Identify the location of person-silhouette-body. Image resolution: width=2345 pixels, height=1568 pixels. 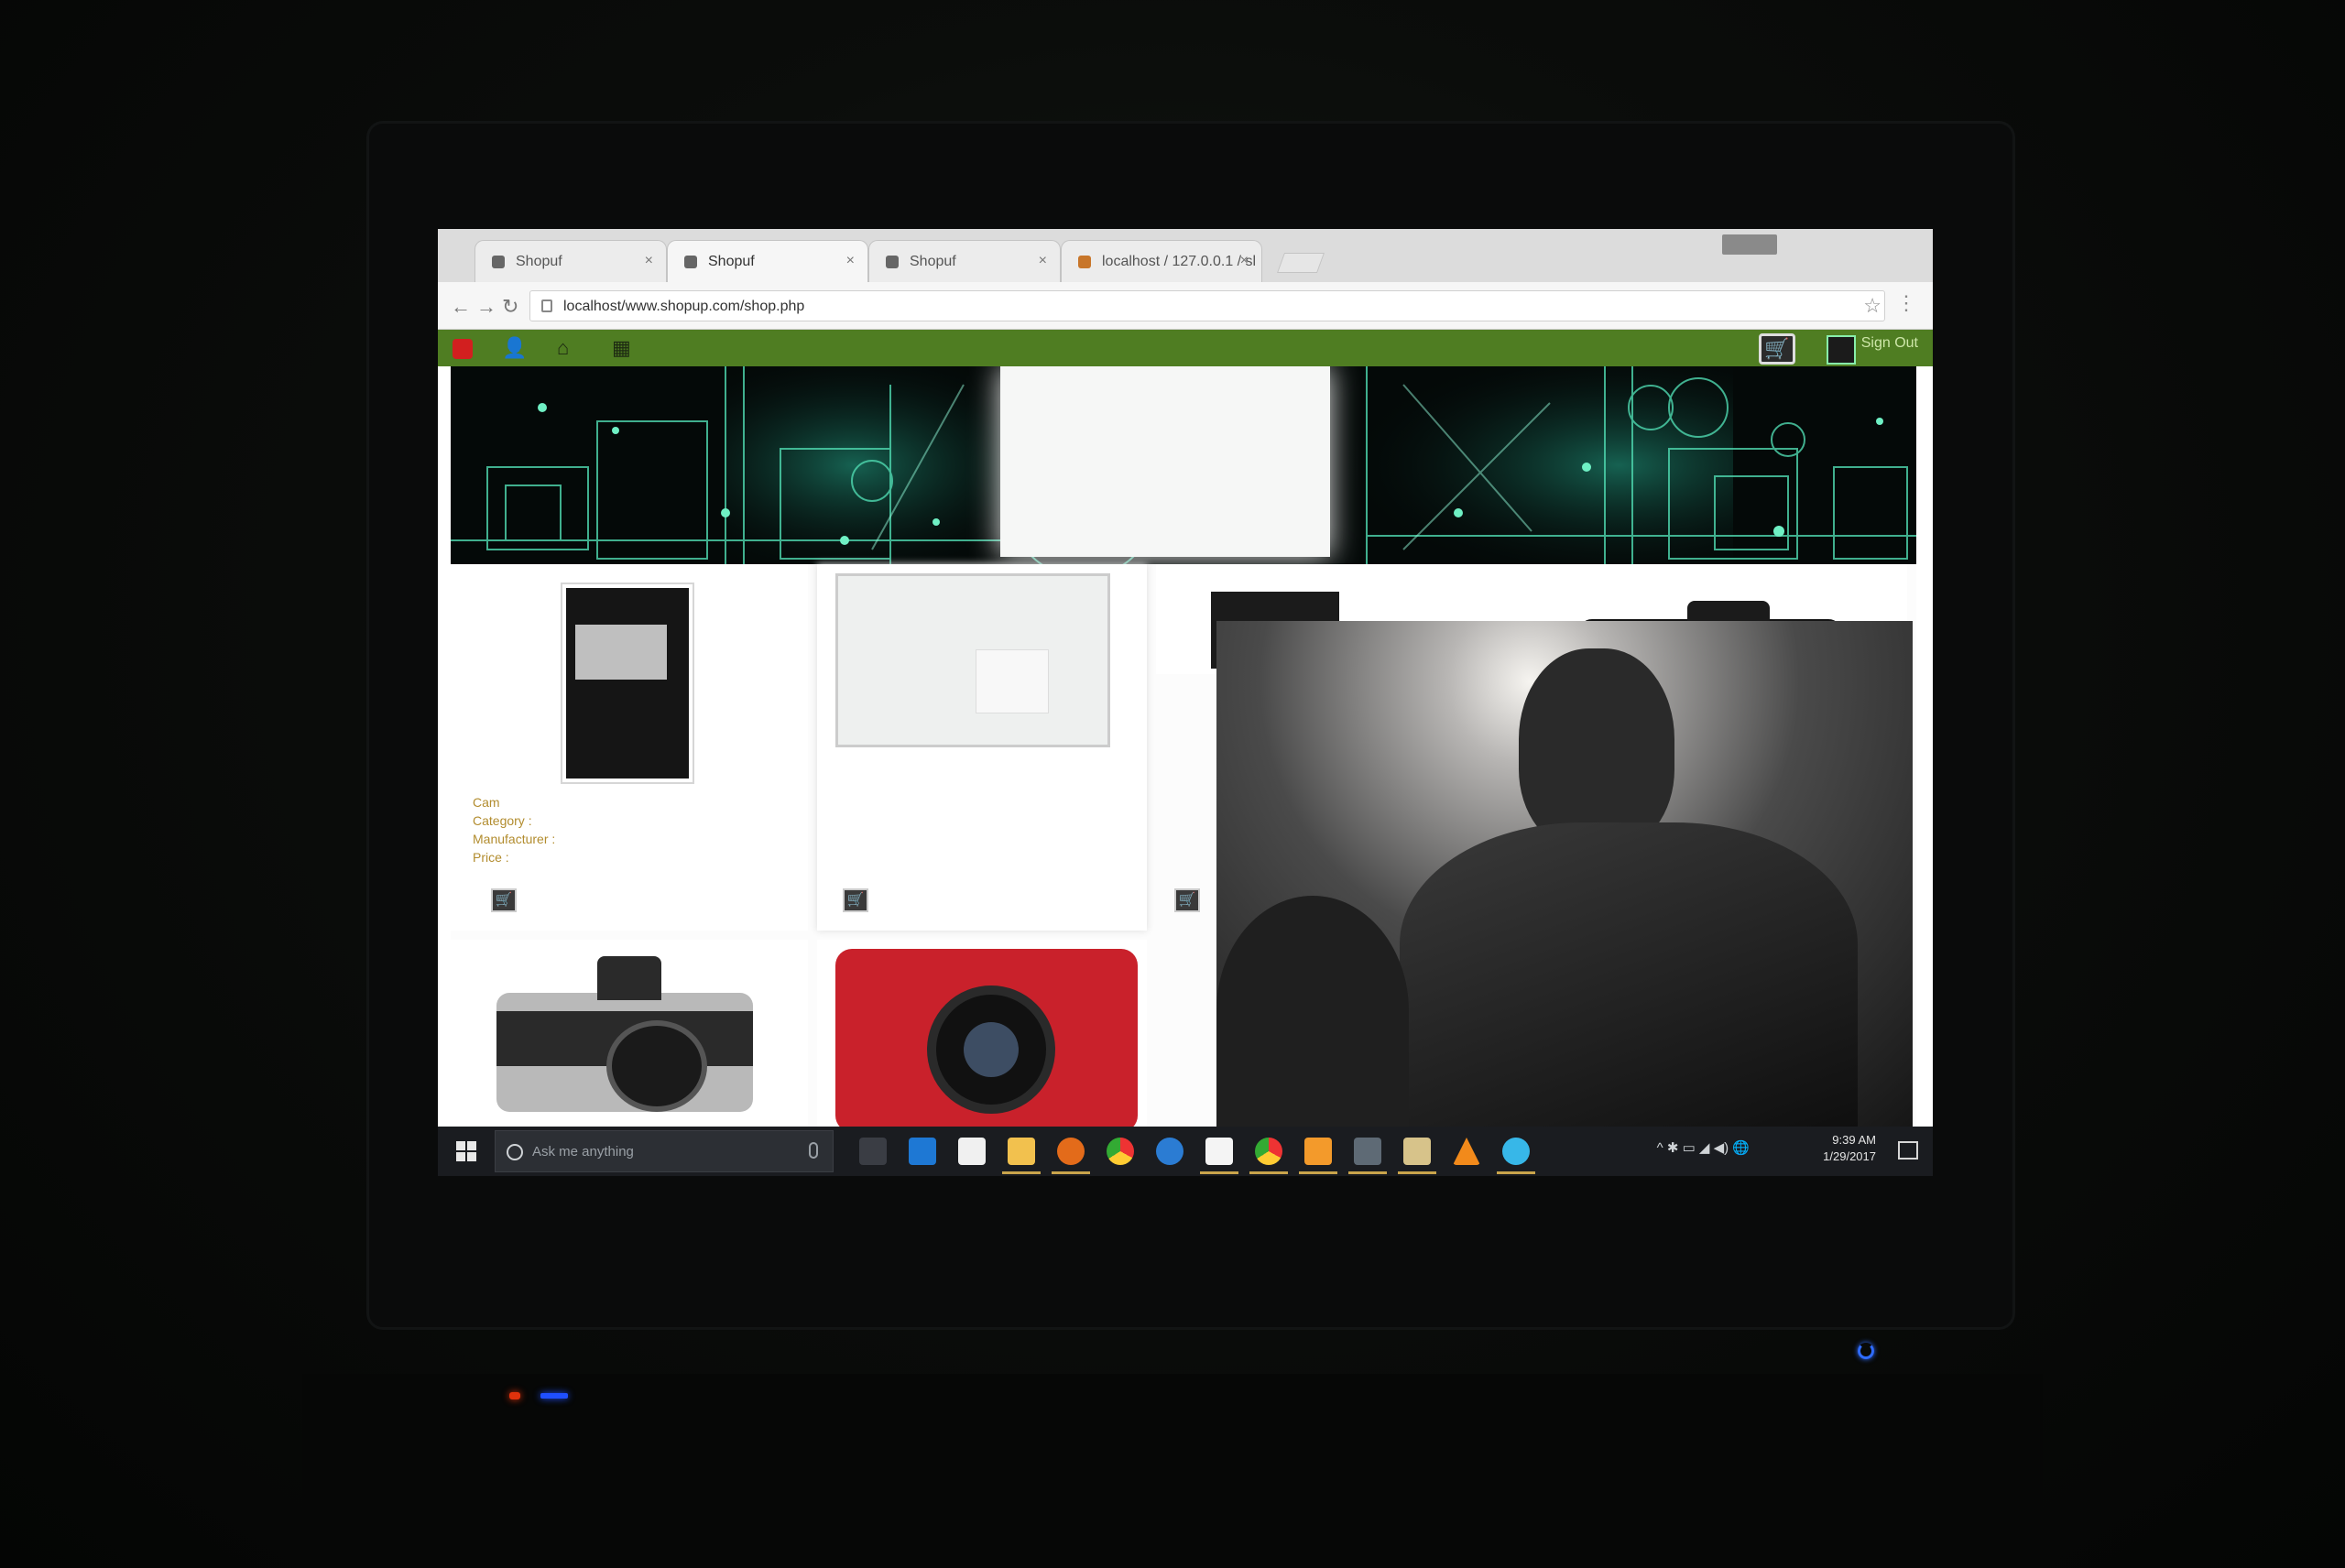
(1629, 974).